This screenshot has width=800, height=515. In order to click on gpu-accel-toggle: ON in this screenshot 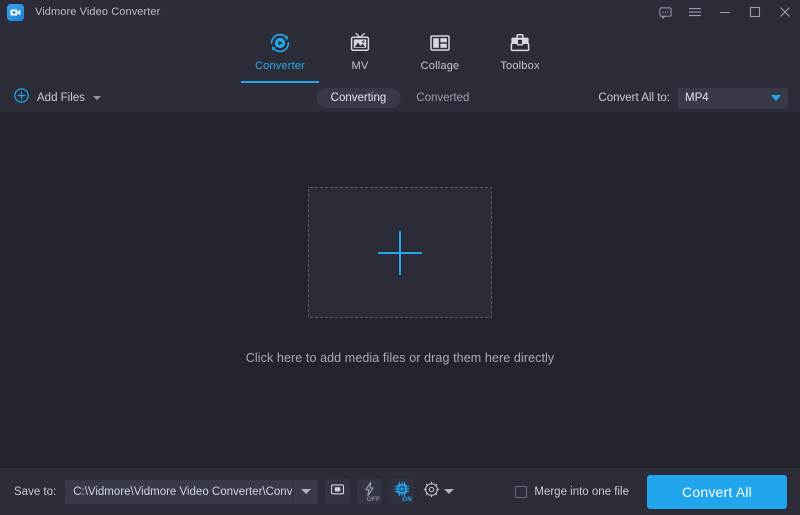, I will do `click(402, 491)`.